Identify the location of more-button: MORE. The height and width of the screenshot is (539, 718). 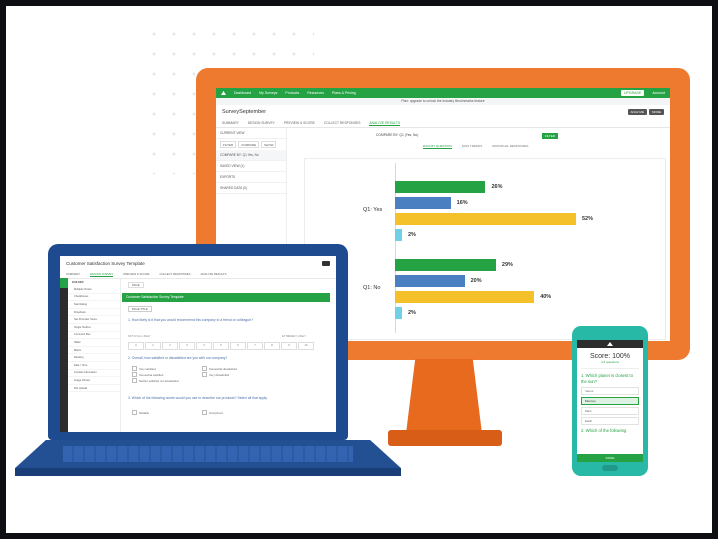
(656, 112).